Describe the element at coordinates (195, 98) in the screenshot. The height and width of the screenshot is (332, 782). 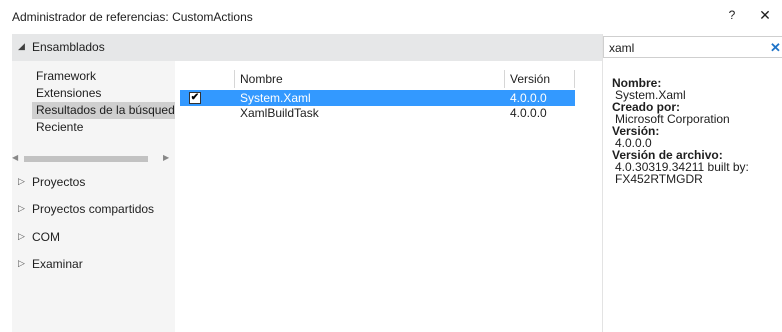
I see `row-checkbox: ✔` at that location.